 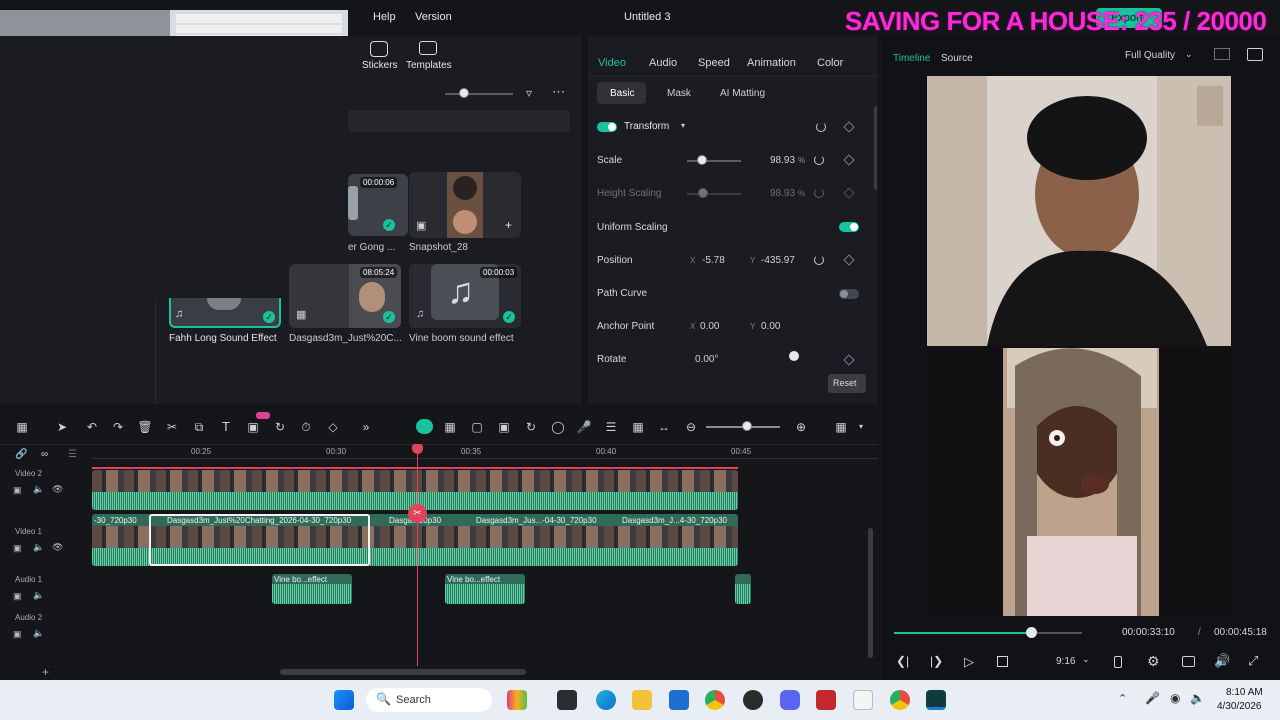 I want to click on tab-audio: Audio, so click(x=663, y=63).